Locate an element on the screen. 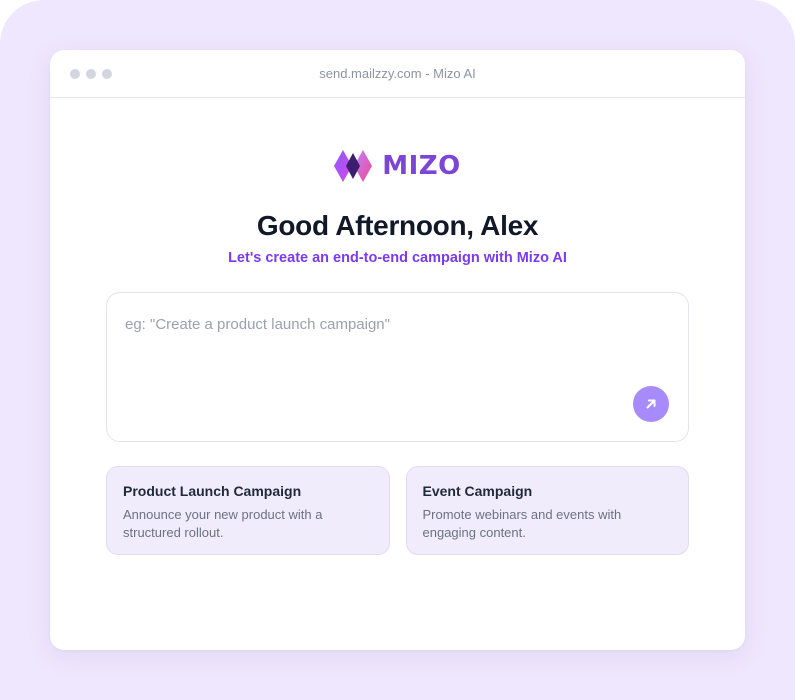 The image size is (795, 700). brand-name: MIZO is located at coordinates (421, 166).